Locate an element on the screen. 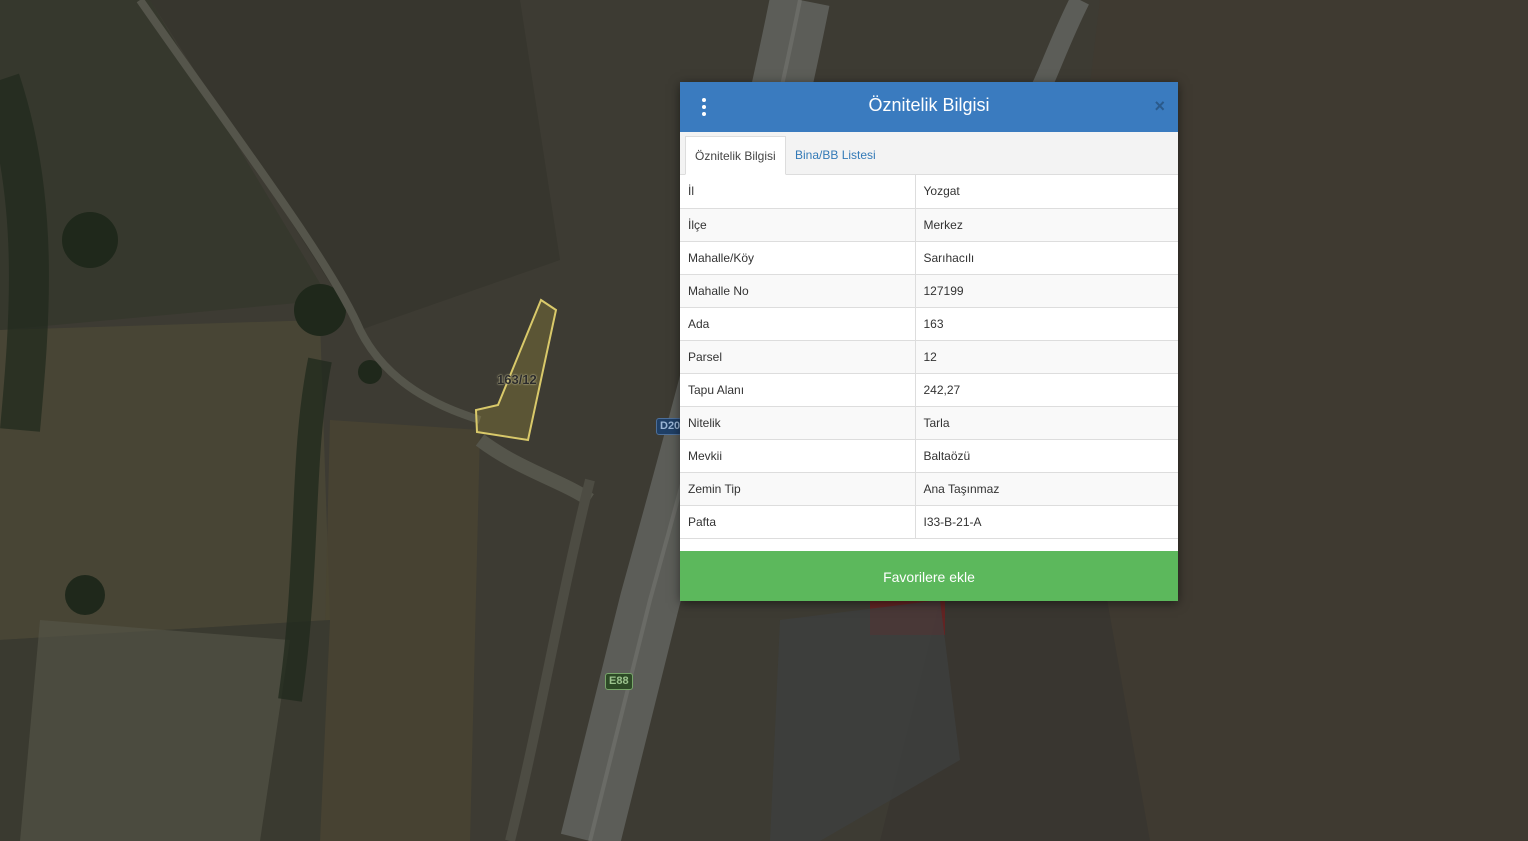 This screenshot has width=1528, height=841. table-row: Mahalle/Köy Sarıhacılı is located at coordinates (929, 258).